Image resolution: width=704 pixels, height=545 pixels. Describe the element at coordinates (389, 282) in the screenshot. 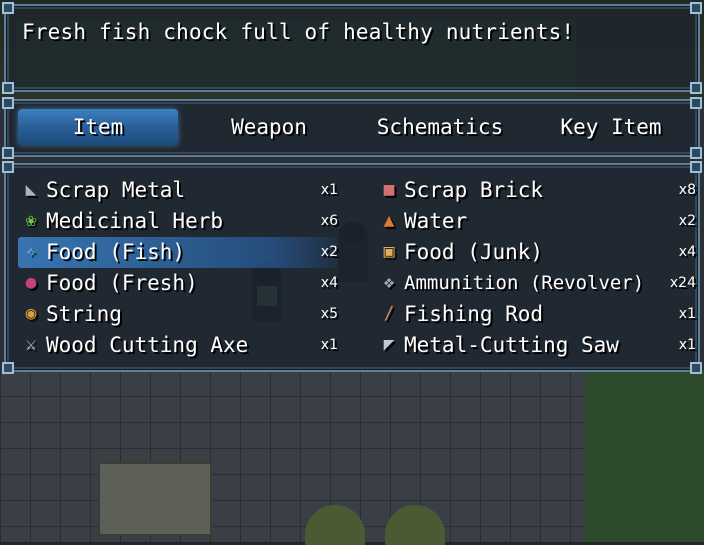

I see `revolver-icon: ❖` at that location.